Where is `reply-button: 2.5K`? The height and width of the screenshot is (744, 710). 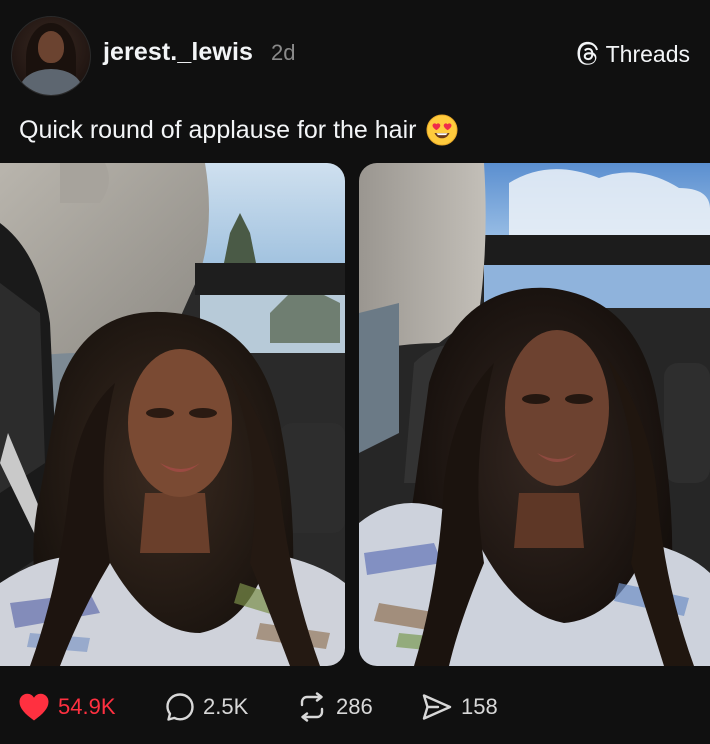 reply-button: 2.5K is located at coordinates (206, 707).